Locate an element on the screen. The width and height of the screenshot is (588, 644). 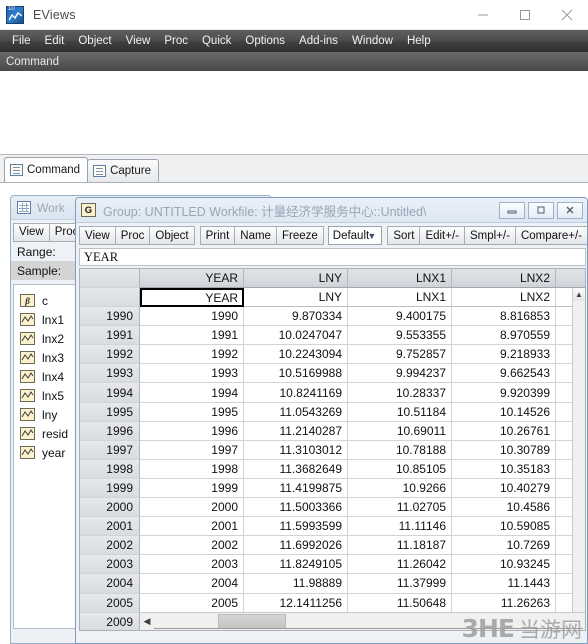
cell-lnx1: 10.51184 is located at coordinates (400, 412).